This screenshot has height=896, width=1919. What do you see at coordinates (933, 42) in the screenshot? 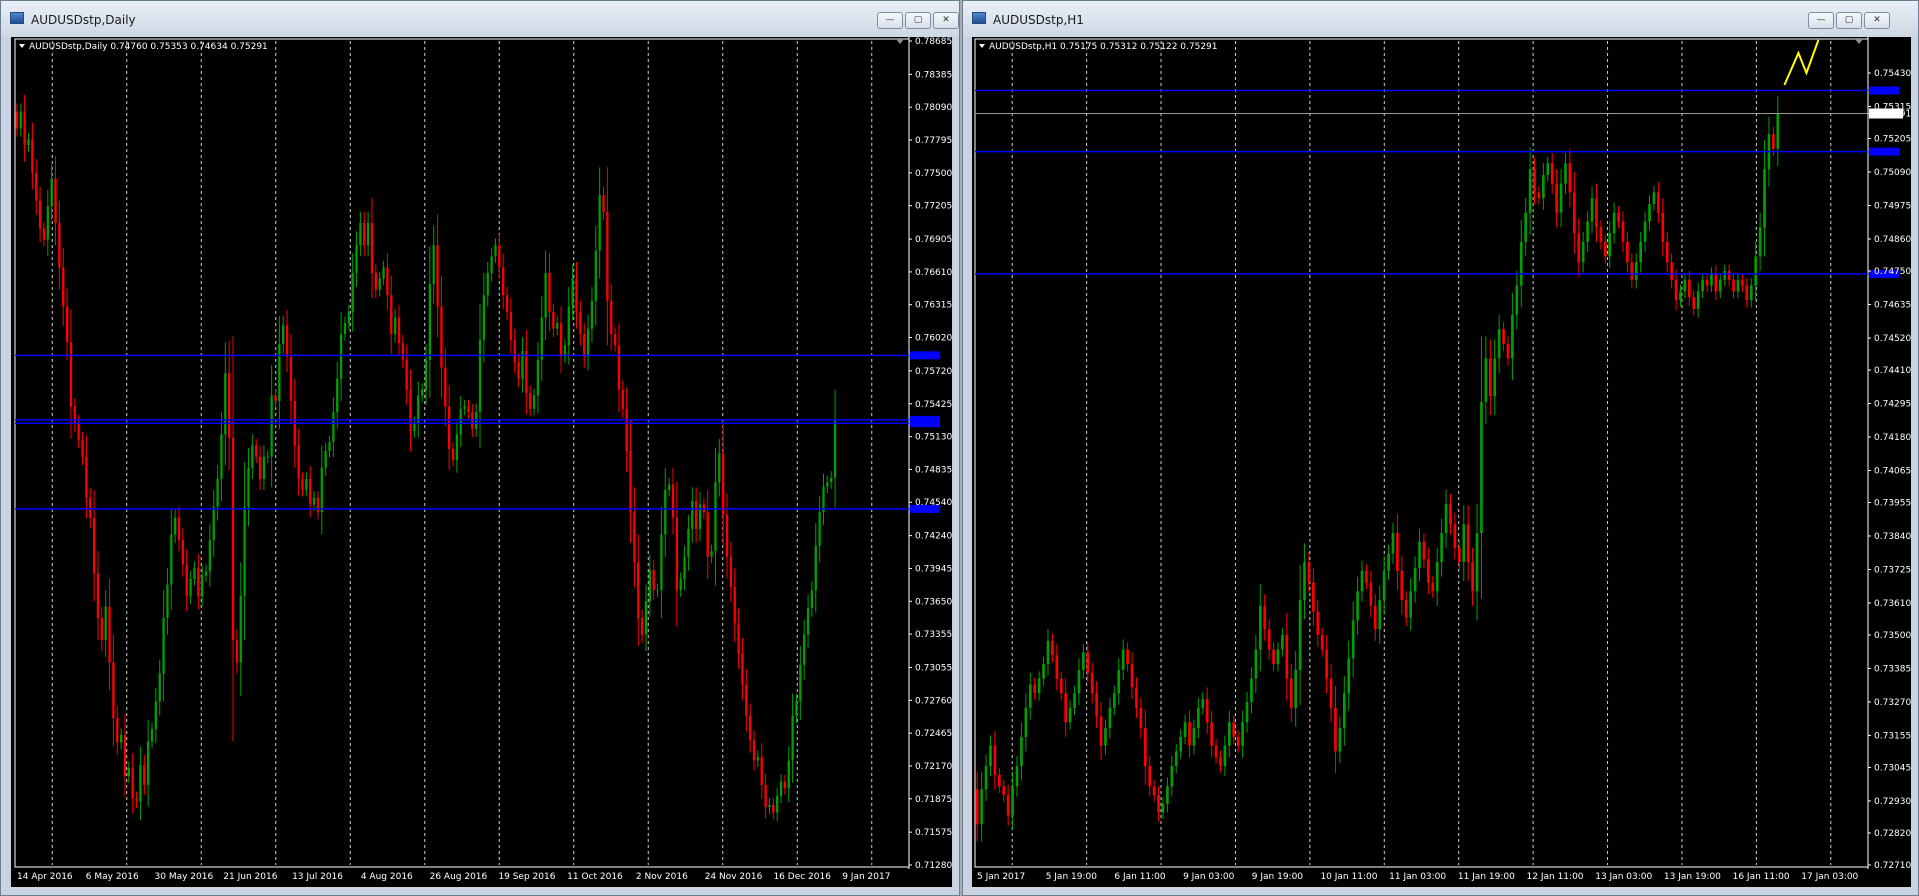
I see `y-tick-label: 0.78685` at bounding box center [933, 42].